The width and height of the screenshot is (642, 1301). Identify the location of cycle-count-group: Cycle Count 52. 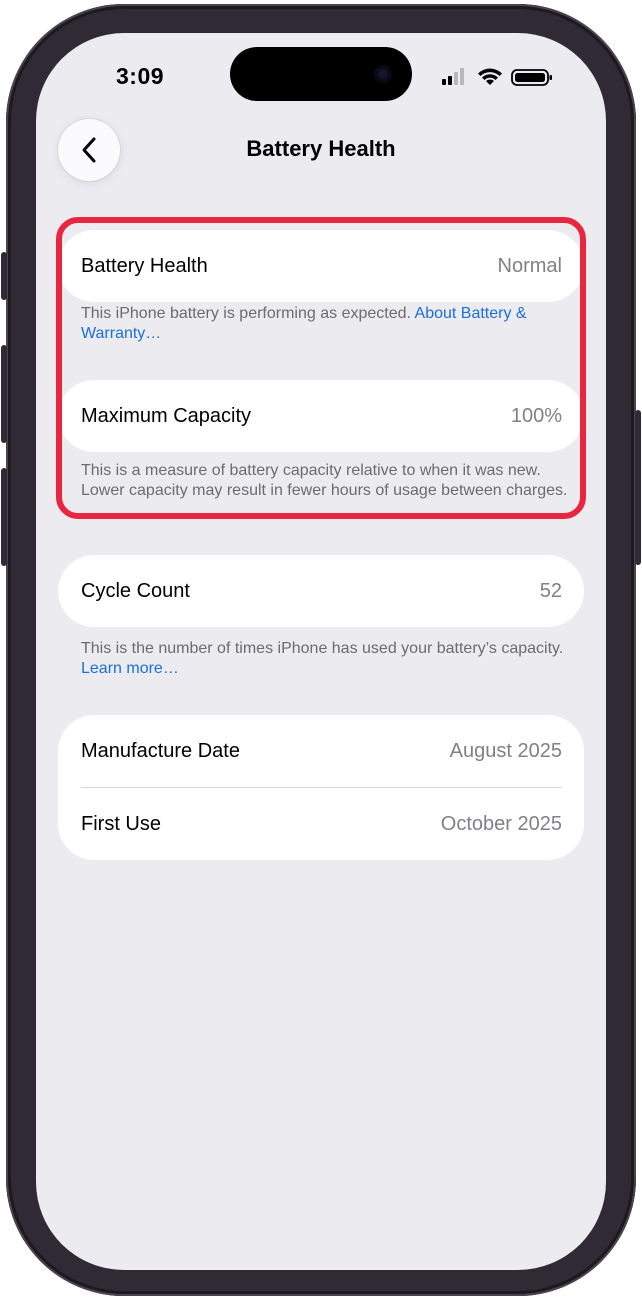
(321, 591).